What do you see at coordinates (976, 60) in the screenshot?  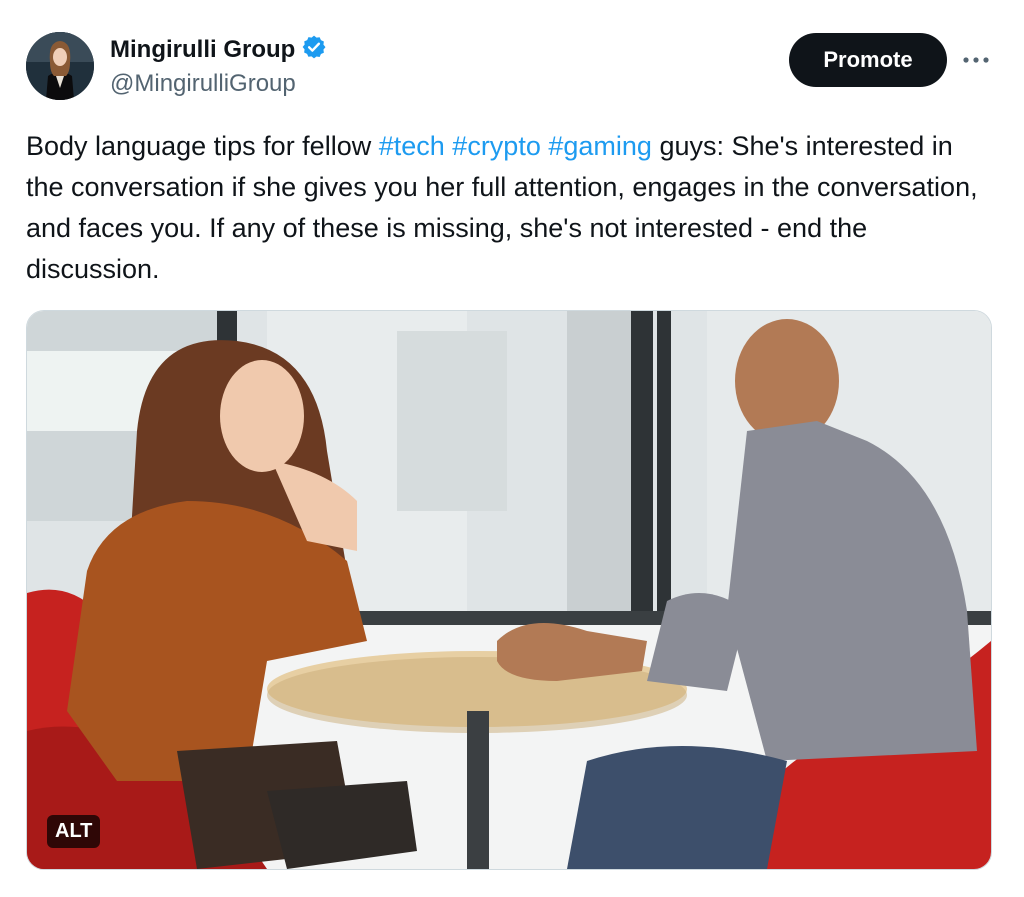 I see `more-options-icon` at bounding box center [976, 60].